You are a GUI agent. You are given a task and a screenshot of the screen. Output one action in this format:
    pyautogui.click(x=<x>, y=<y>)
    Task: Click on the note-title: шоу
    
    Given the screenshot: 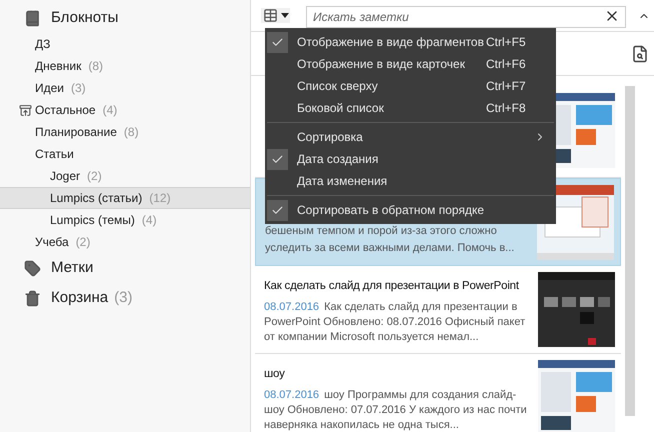 What is the action you would take?
    pyautogui.click(x=275, y=374)
    